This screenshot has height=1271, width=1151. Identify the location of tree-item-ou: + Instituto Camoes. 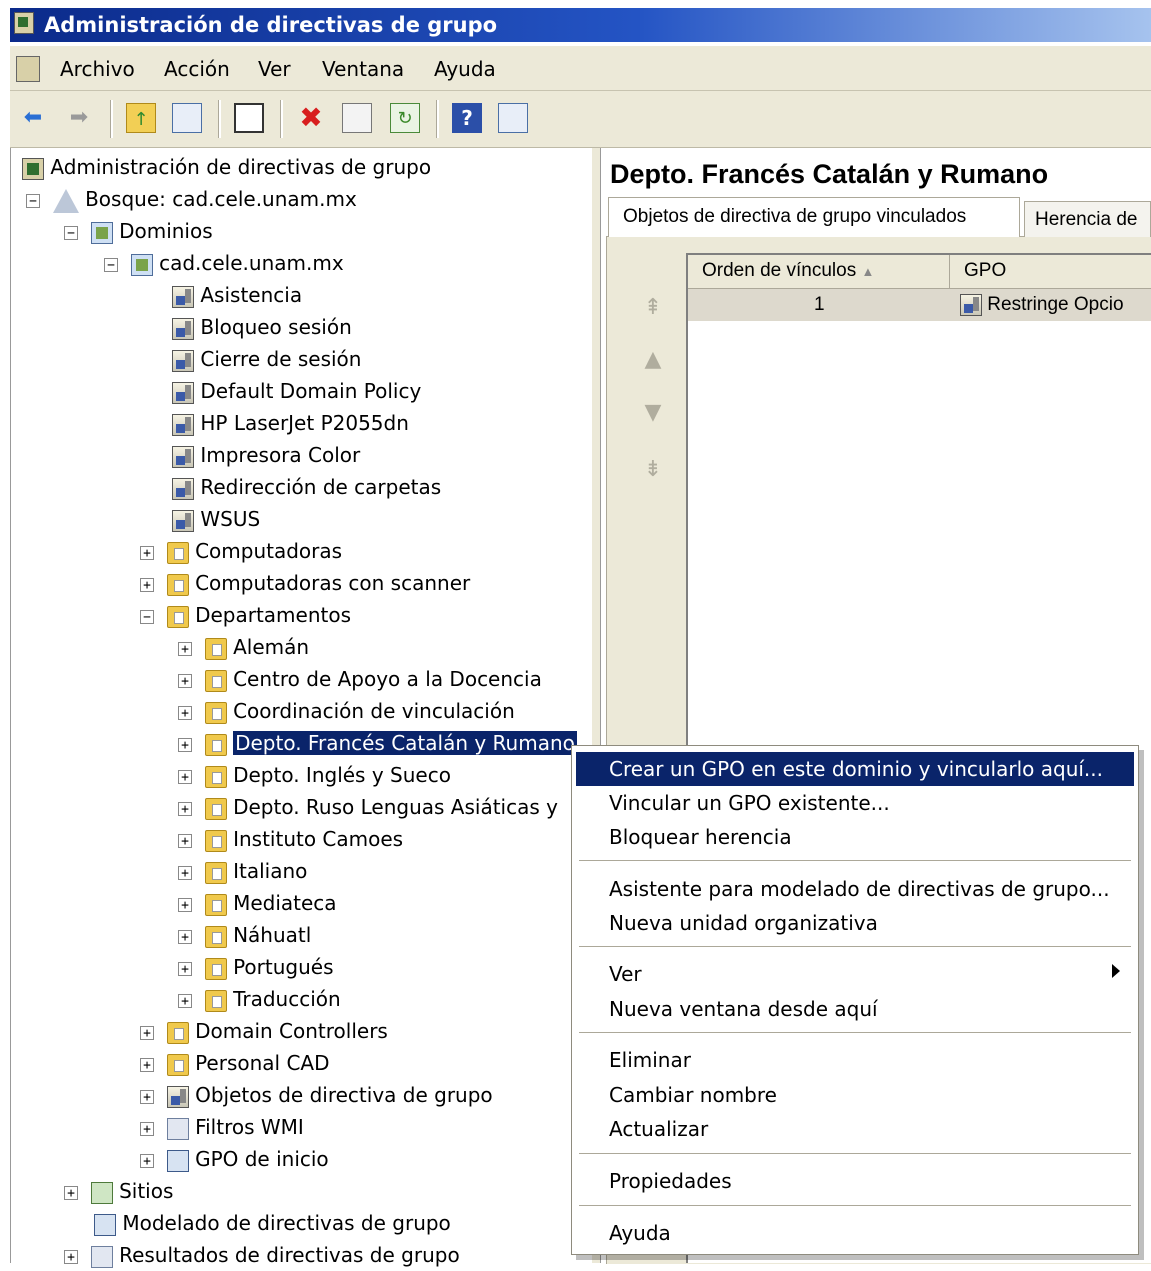
(290, 839).